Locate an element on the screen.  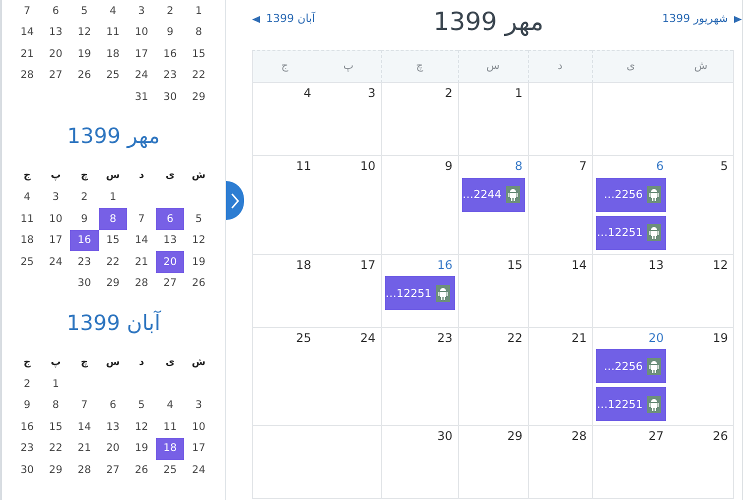
prev-month-link: شهریور 1399 is located at coordinates (702, 19).